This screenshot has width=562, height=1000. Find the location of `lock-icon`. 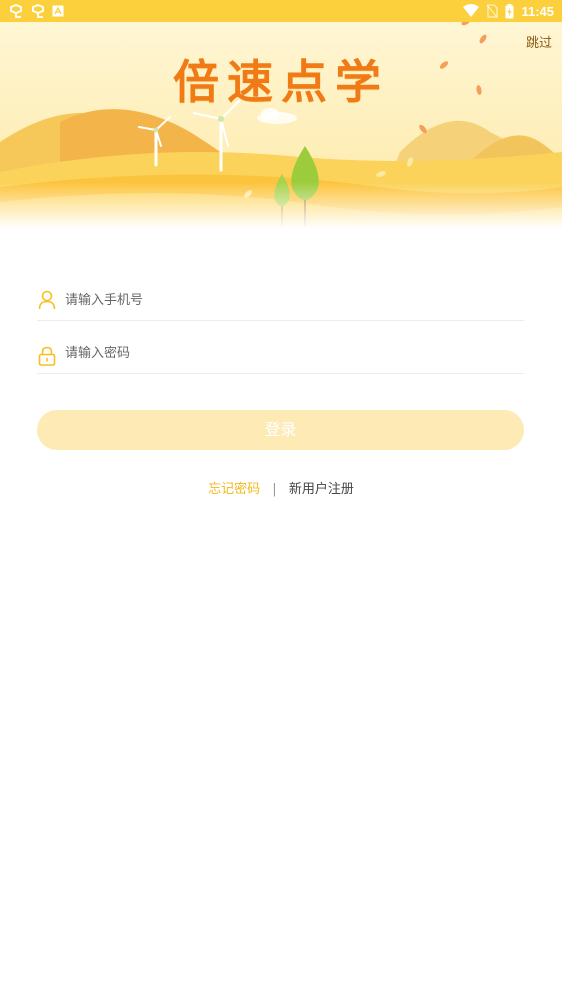

lock-icon is located at coordinates (47, 356).